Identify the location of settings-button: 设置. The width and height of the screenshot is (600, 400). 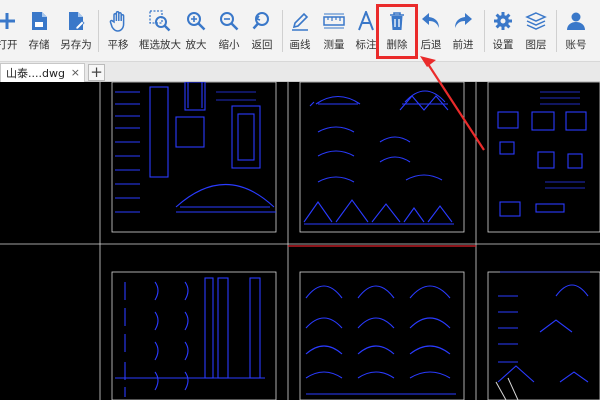
(503, 31).